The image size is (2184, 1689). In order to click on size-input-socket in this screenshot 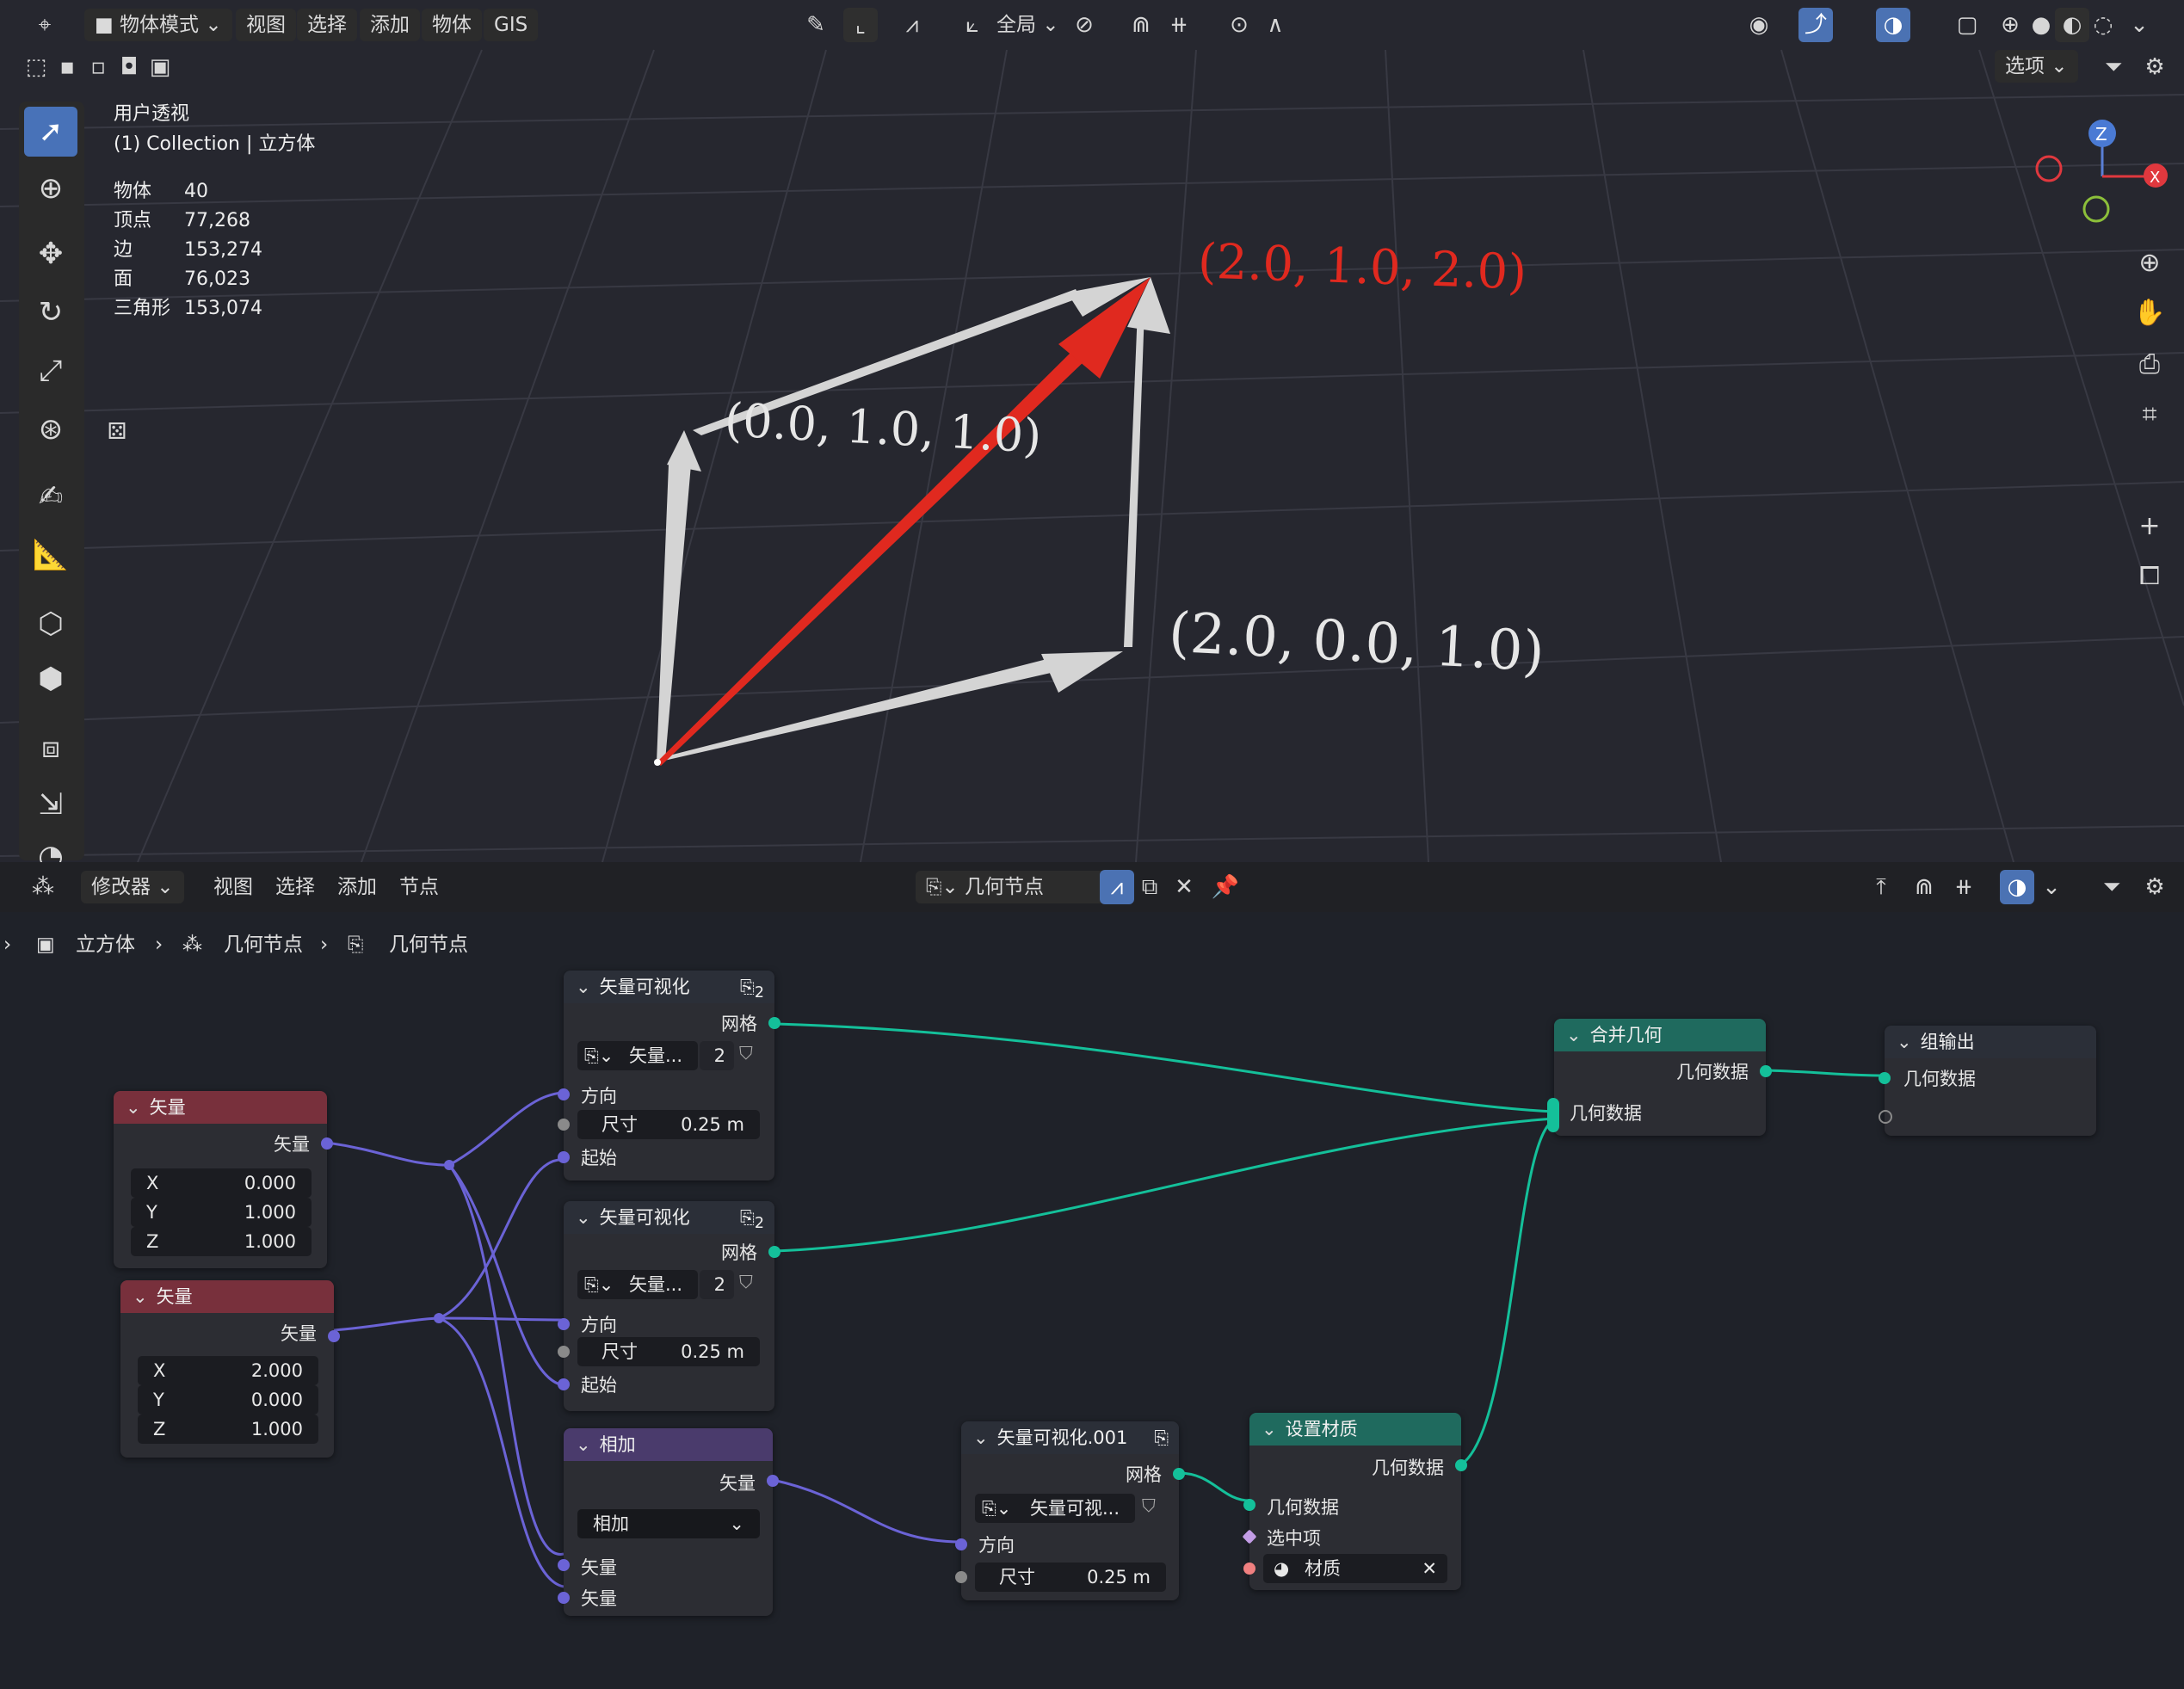, I will do `click(564, 1125)`.